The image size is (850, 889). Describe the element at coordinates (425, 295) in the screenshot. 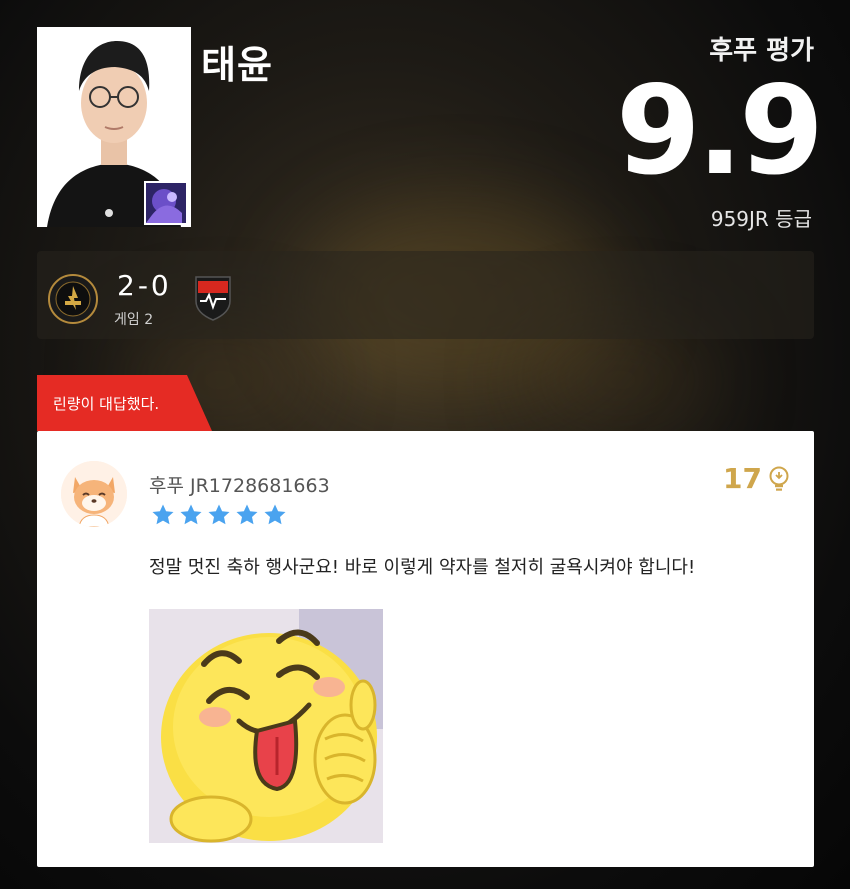

I see `match-summary: 2-0 게임 2` at that location.